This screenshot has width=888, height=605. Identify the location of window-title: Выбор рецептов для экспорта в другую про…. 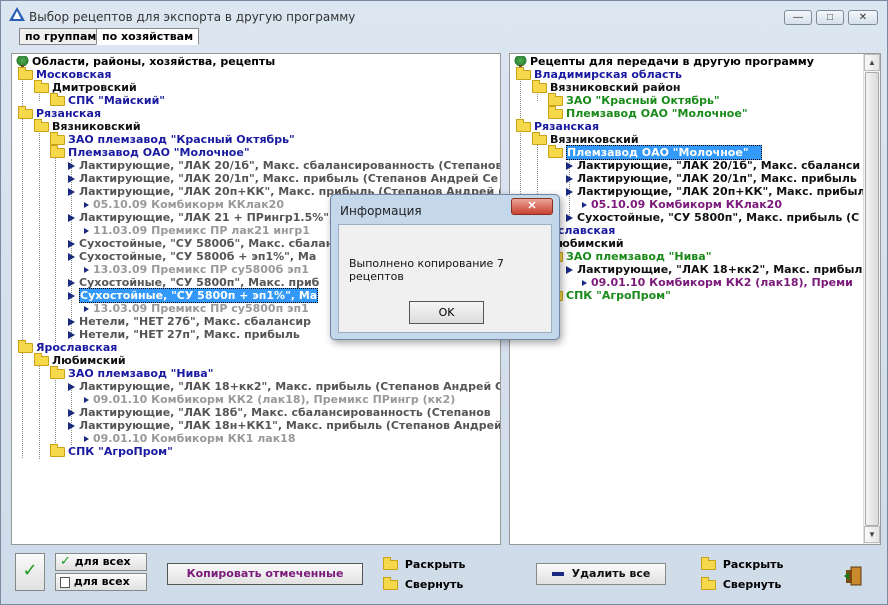
(192, 17).